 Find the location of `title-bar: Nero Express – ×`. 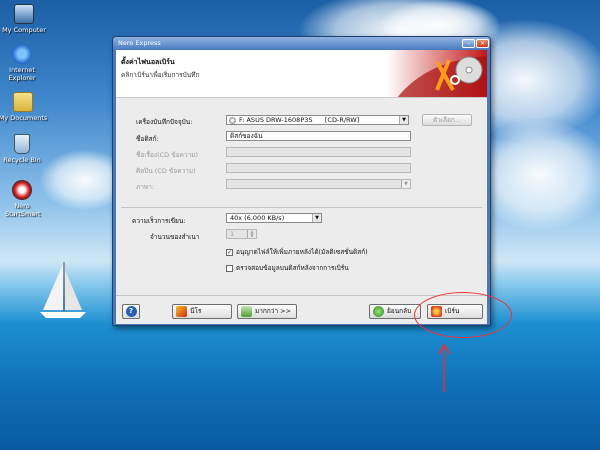

title-bar: Nero Express – × is located at coordinates (301, 43).